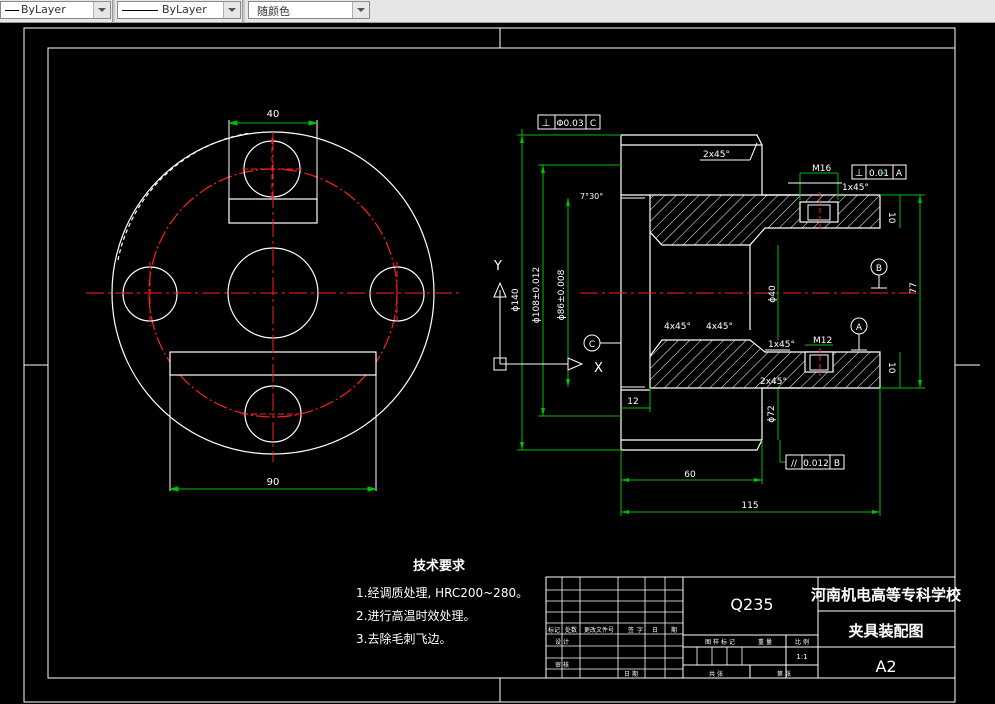  Describe the element at coordinates (569, 124) in the screenshot. I see `tol-top-value: Φ0.03` at that location.